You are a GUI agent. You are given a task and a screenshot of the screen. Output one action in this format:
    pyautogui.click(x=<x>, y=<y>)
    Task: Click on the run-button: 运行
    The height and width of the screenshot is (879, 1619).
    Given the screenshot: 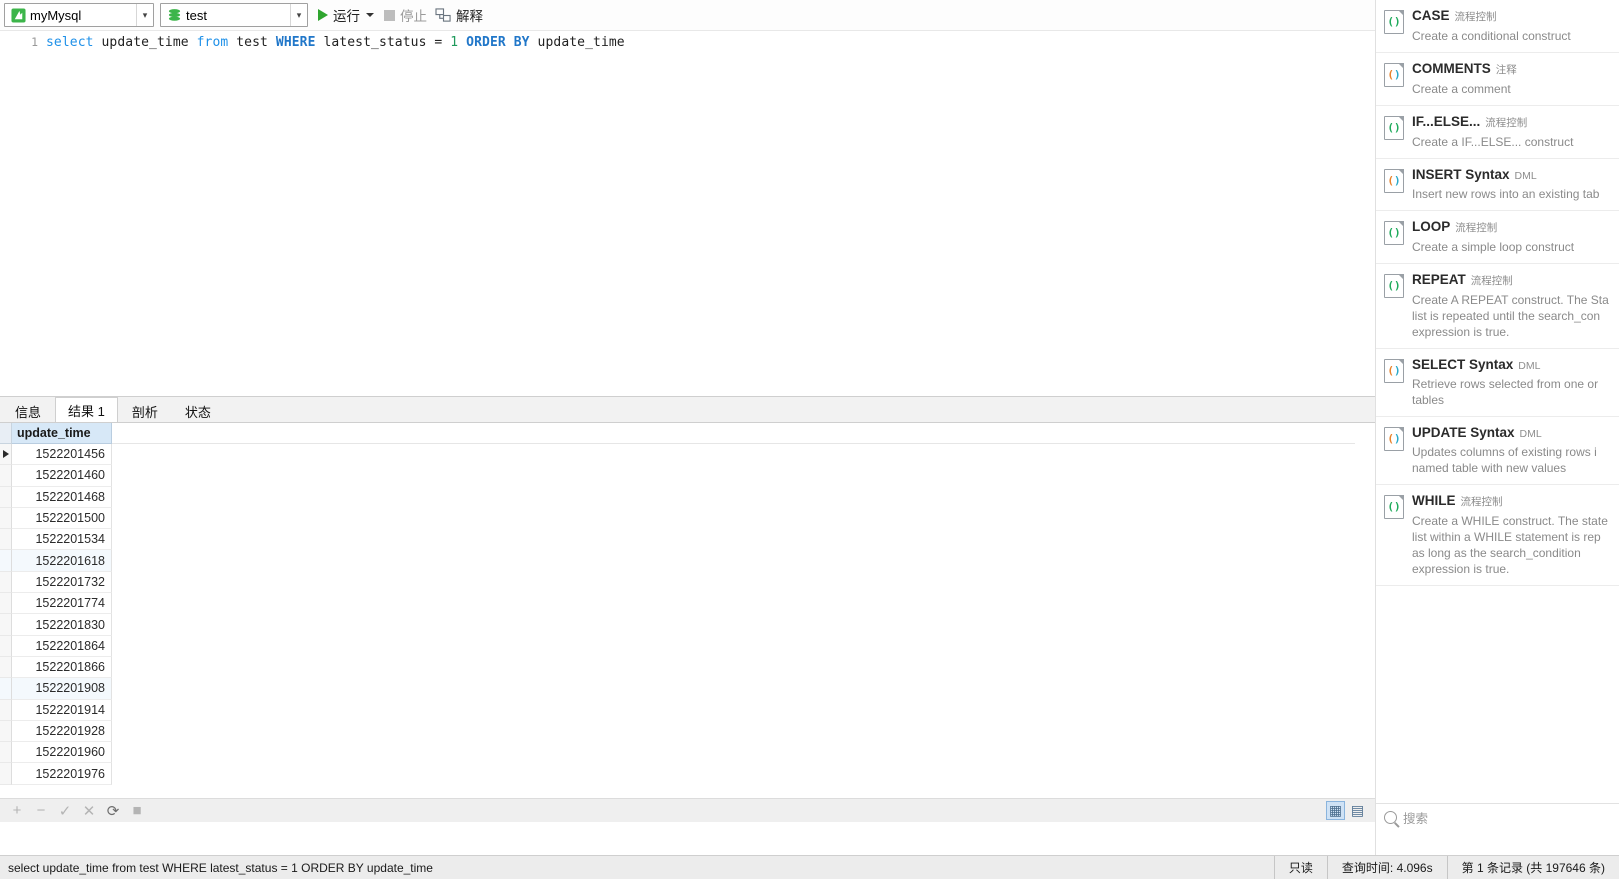 What is the action you would take?
    pyautogui.click(x=347, y=15)
    